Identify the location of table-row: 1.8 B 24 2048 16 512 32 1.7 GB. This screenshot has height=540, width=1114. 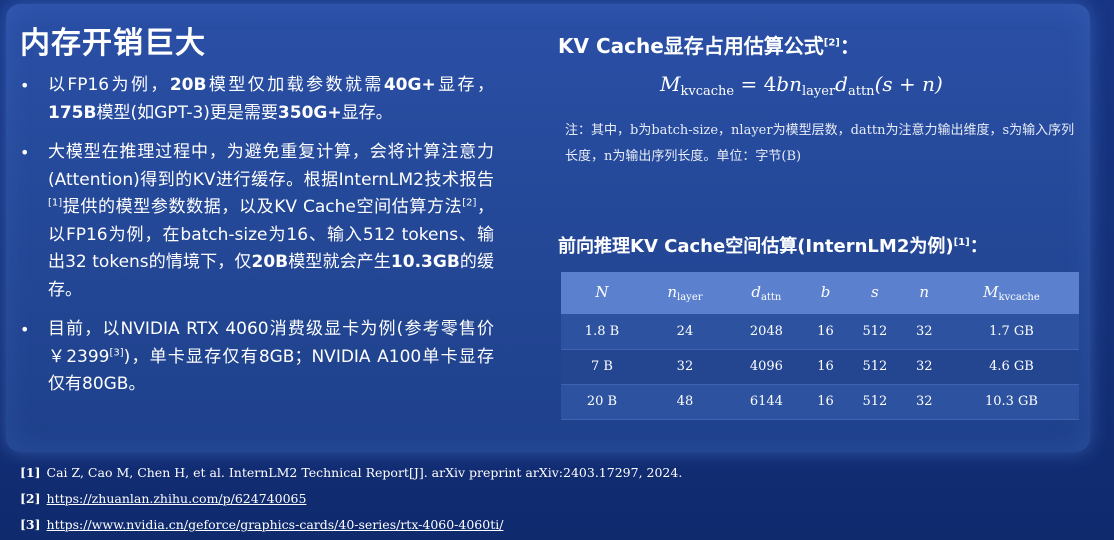
(820, 332).